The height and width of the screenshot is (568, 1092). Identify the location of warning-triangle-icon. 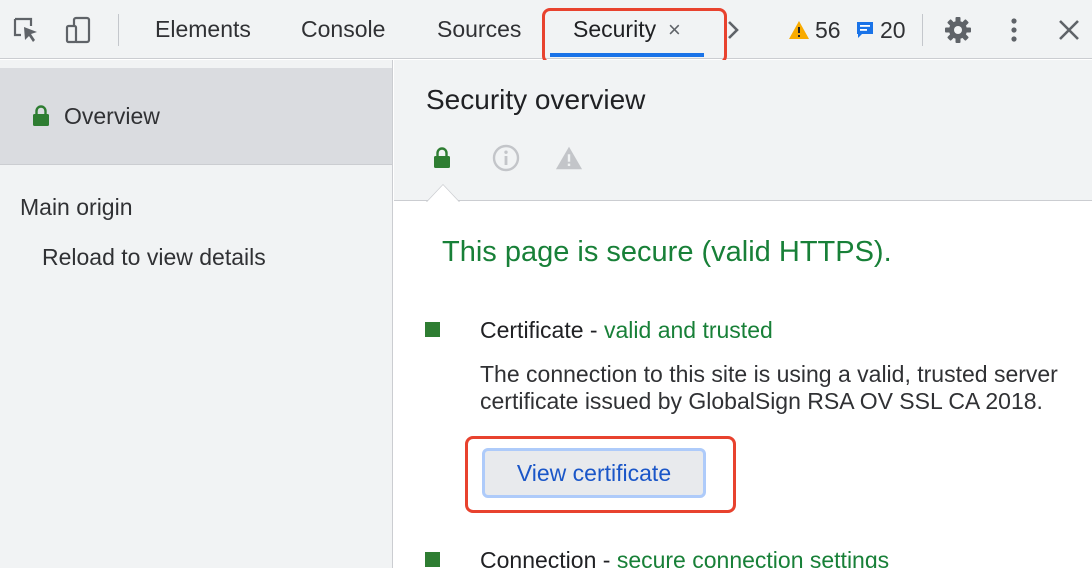
(569, 158).